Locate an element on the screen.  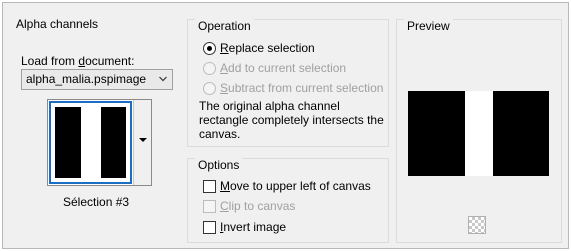
add-to-selection-radio: Add to current selection is located at coordinates (274, 68).